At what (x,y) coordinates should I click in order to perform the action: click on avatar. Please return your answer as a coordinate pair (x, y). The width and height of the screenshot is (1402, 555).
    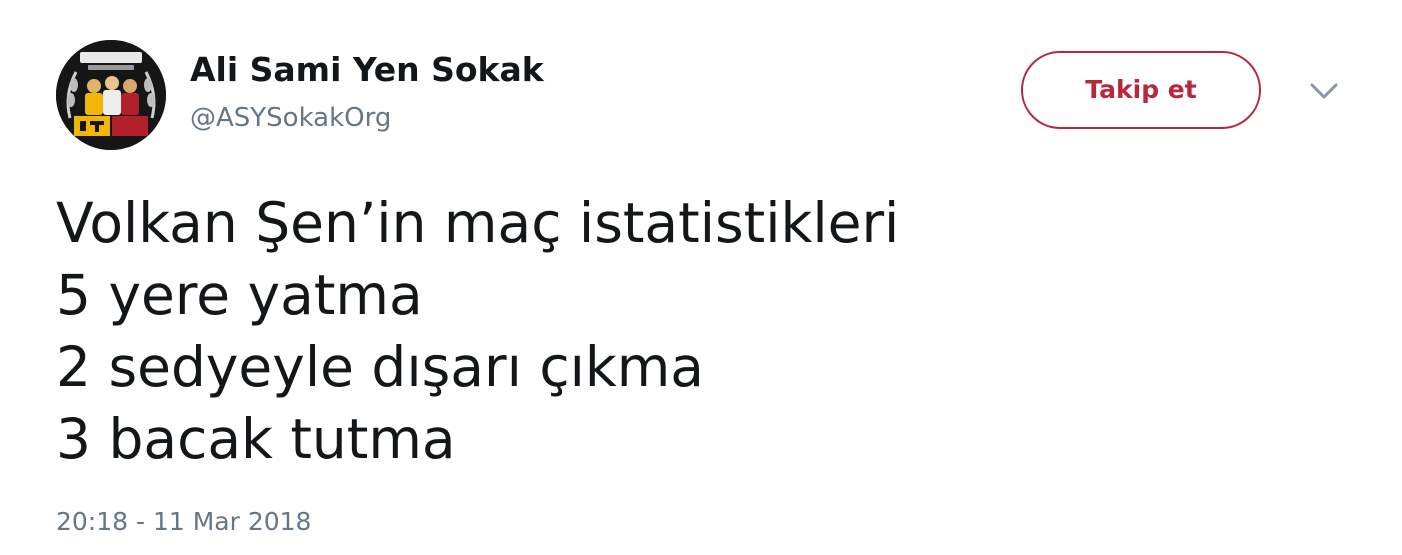
    Looking at the image, I should click on (111, 95).